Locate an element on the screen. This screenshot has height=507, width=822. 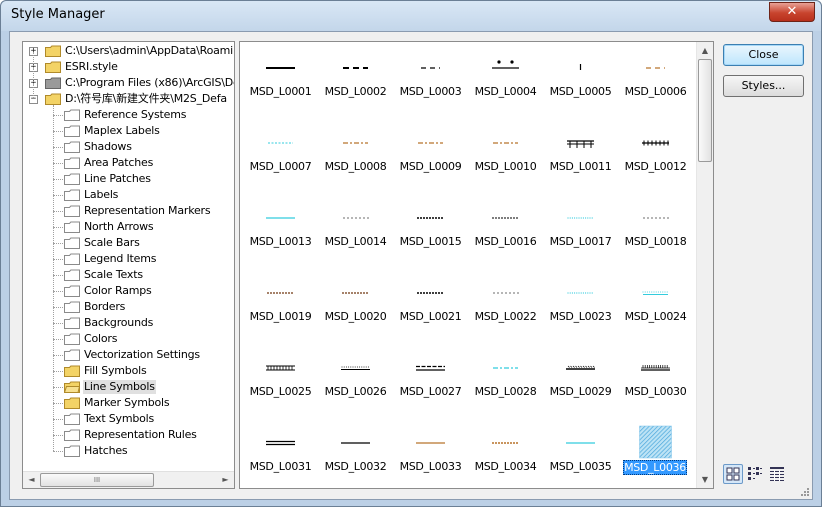
symbol-item: MSD_L0015 is located at coordinates (430, 235).